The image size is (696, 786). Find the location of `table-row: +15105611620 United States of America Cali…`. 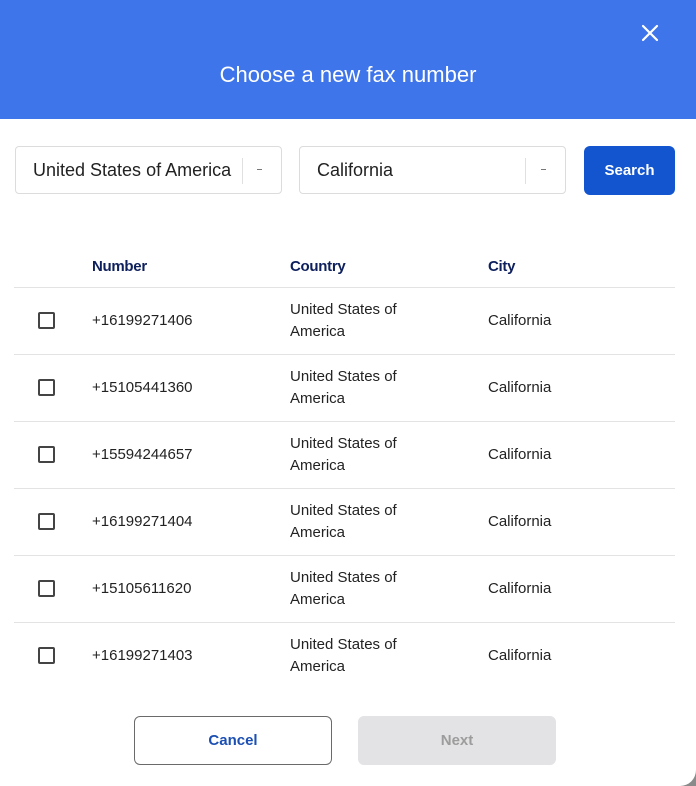

table-row: +15105611620 United States of America Cali… is located at coordinates (348, 589).